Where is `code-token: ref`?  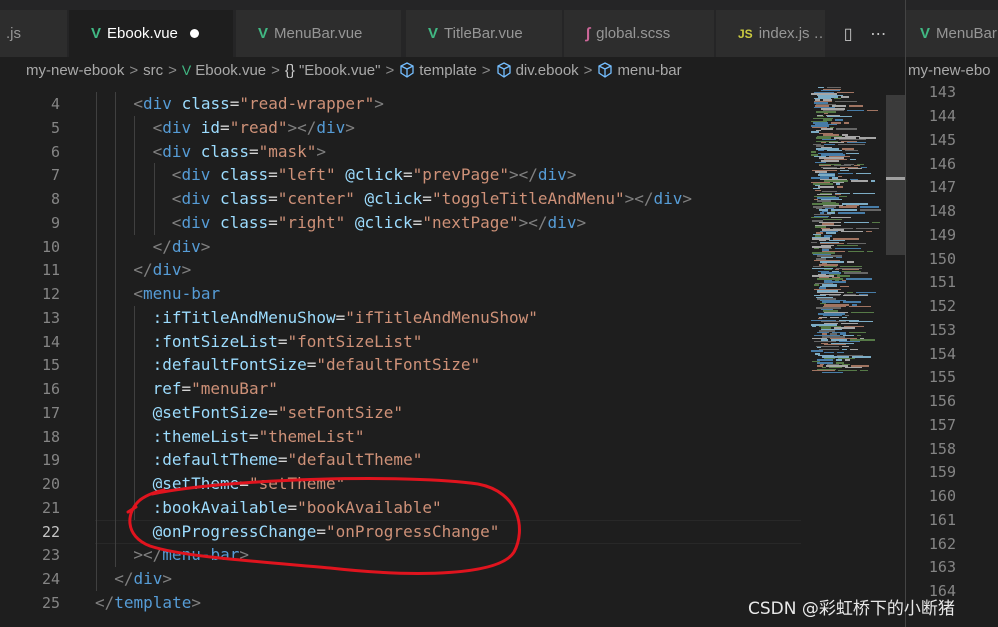 code-token: ref is located at coordinates (167, 388).